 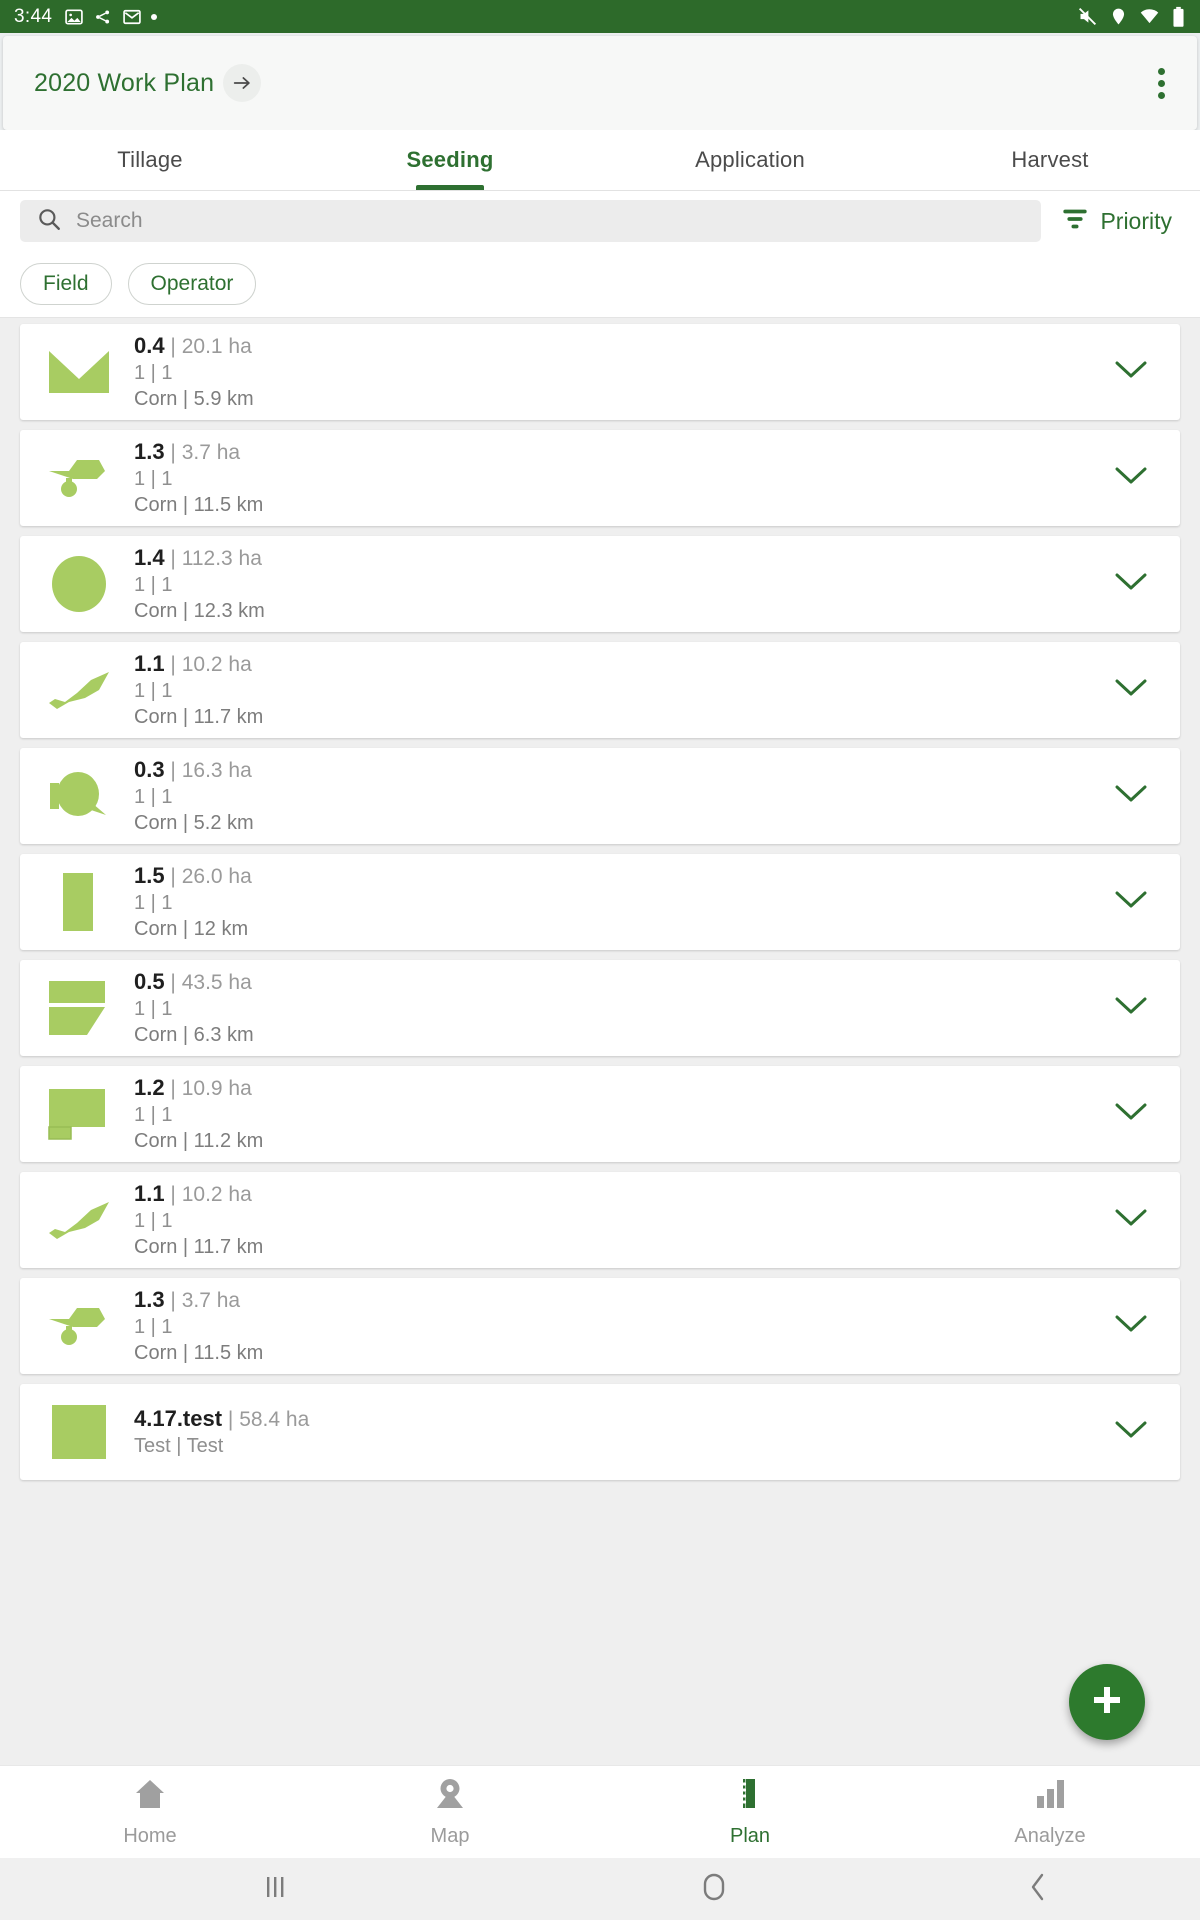 I want to click on nav-item-analyze: Analyze, so click(x=1050, y=1812).